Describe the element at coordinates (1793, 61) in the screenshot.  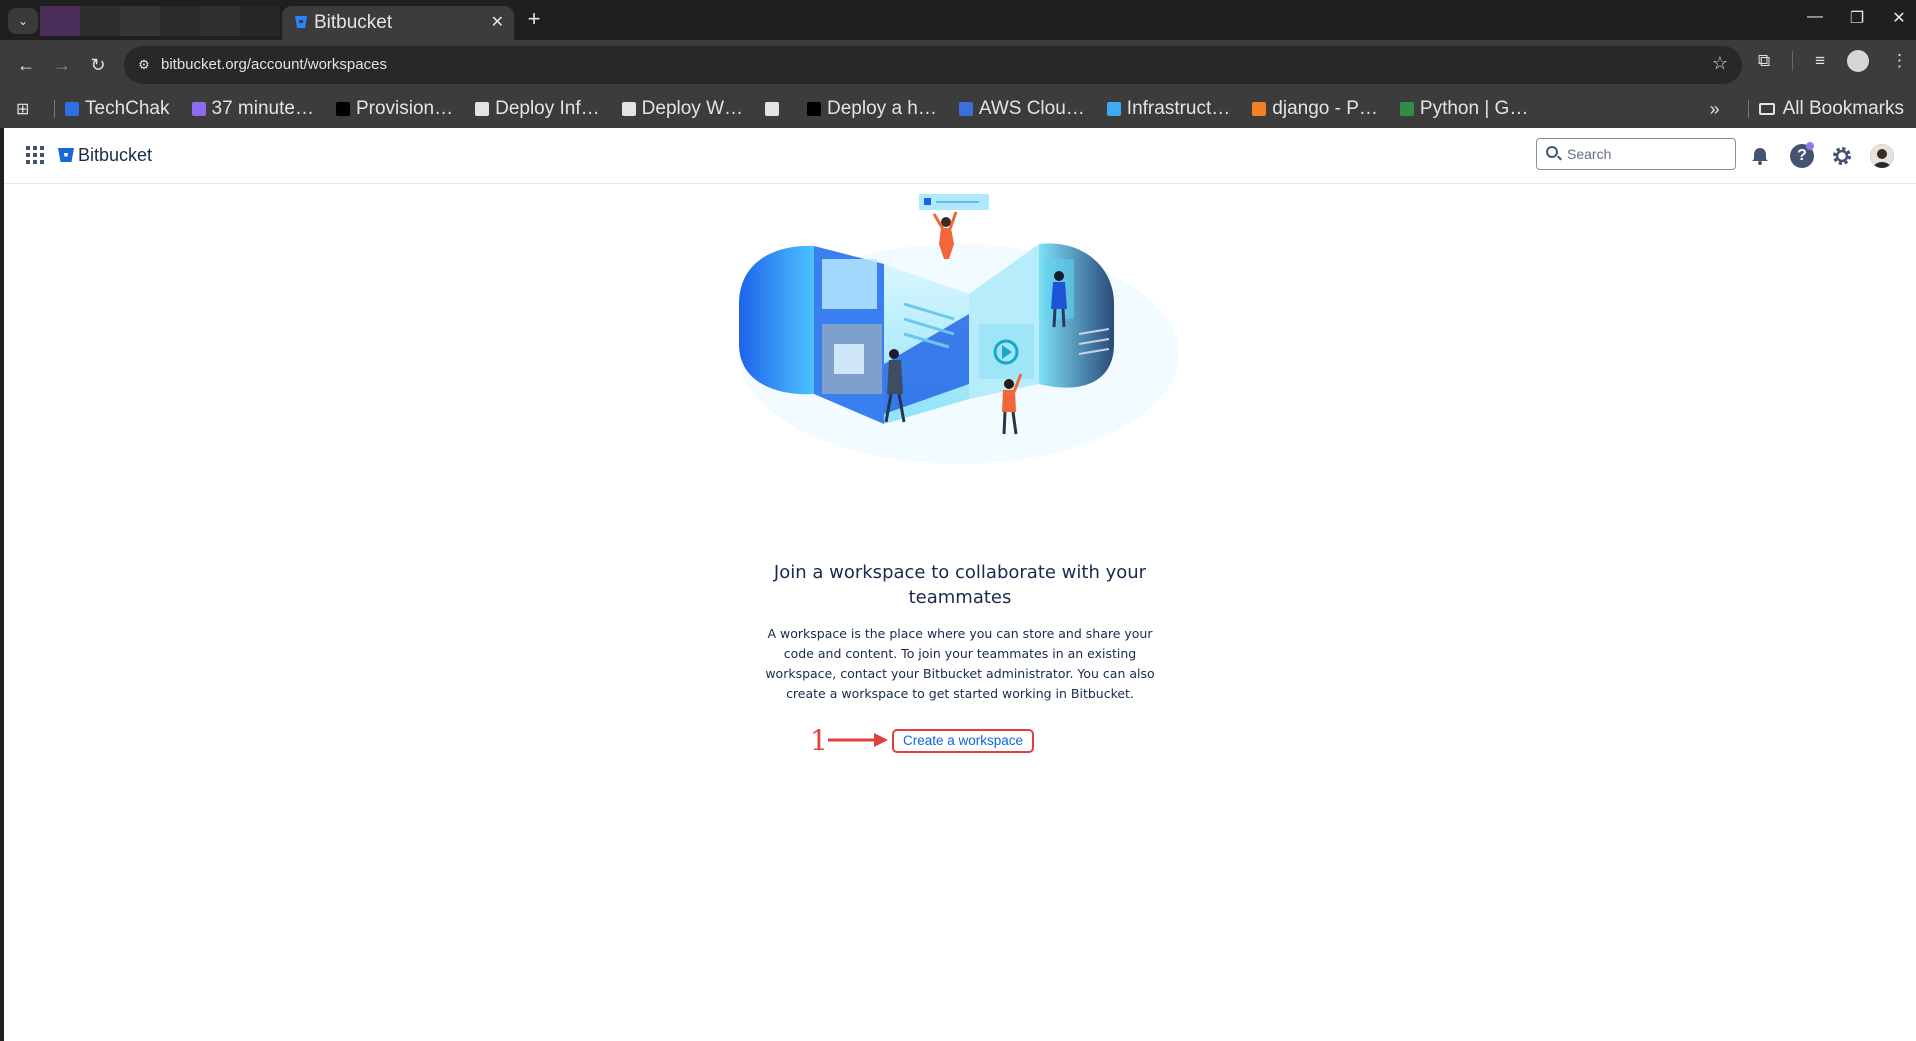
I see `toolbar-separator` at that location.